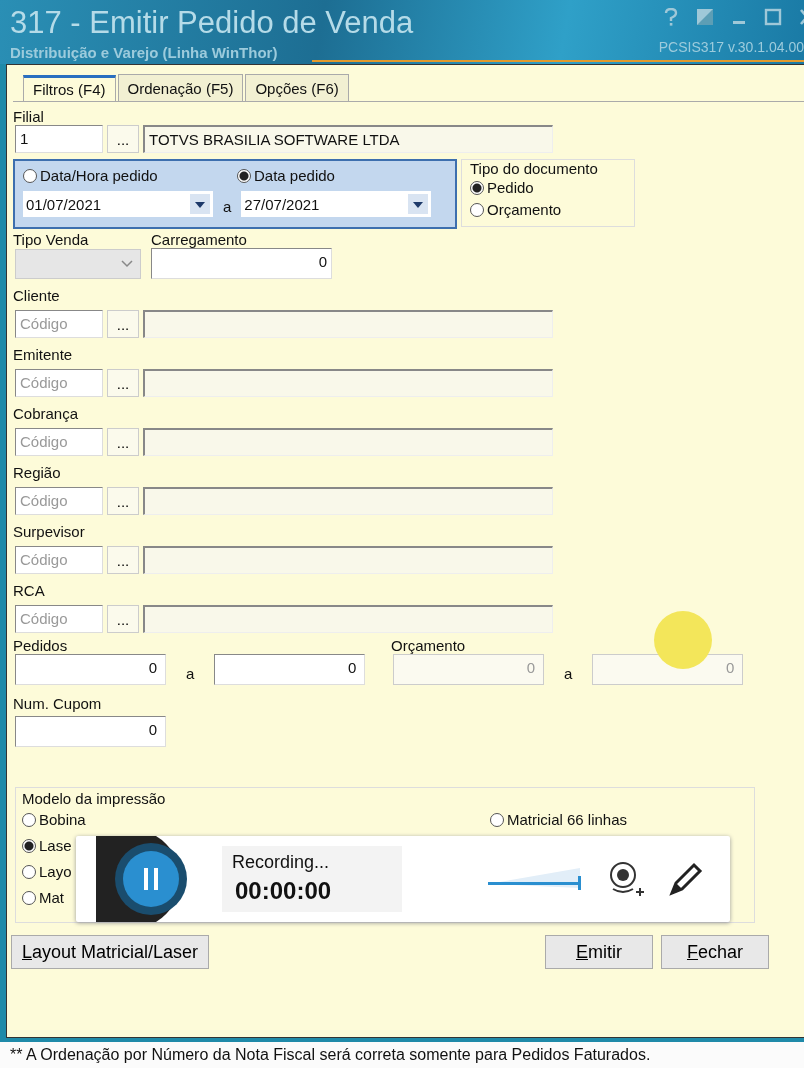 Image resolution: width=804 pixels, height=1068 pixels. Describe the element at coordinates (297, 87) in the screenshot. I see `tab: Opções (F6)` at that location.